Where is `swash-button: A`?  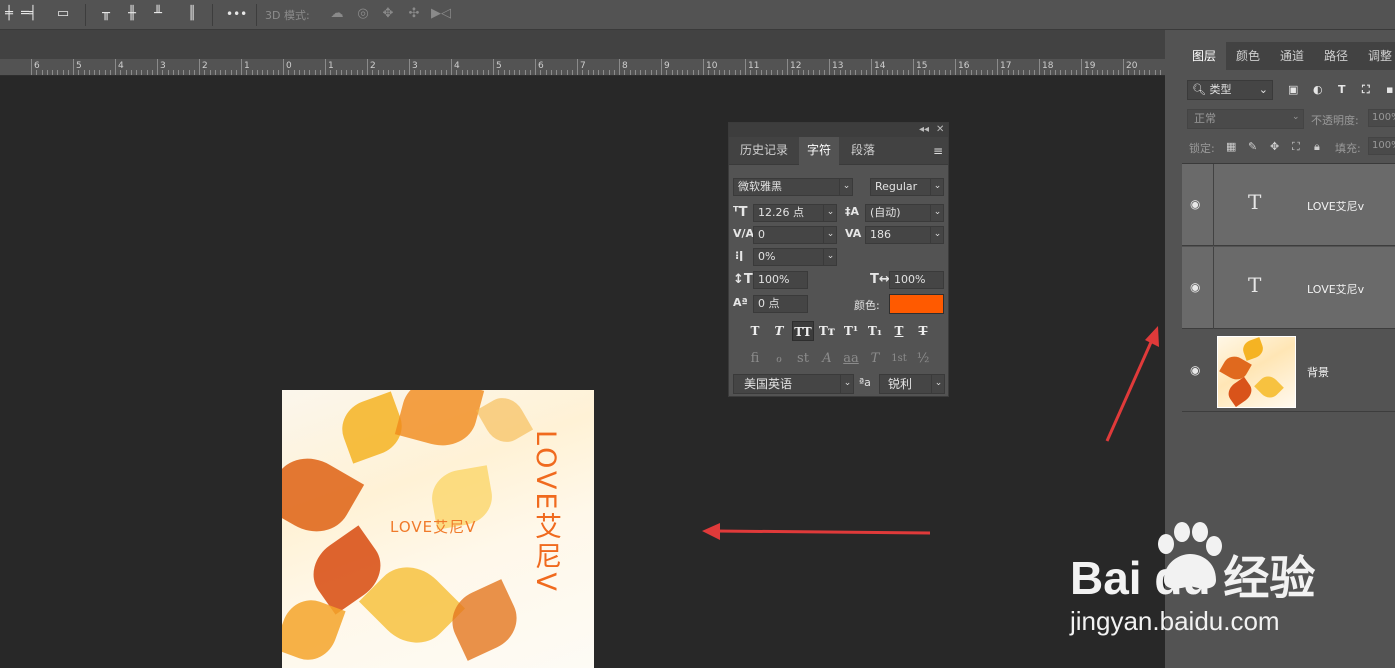 swash-button: A is located at coordinates (827, 359).